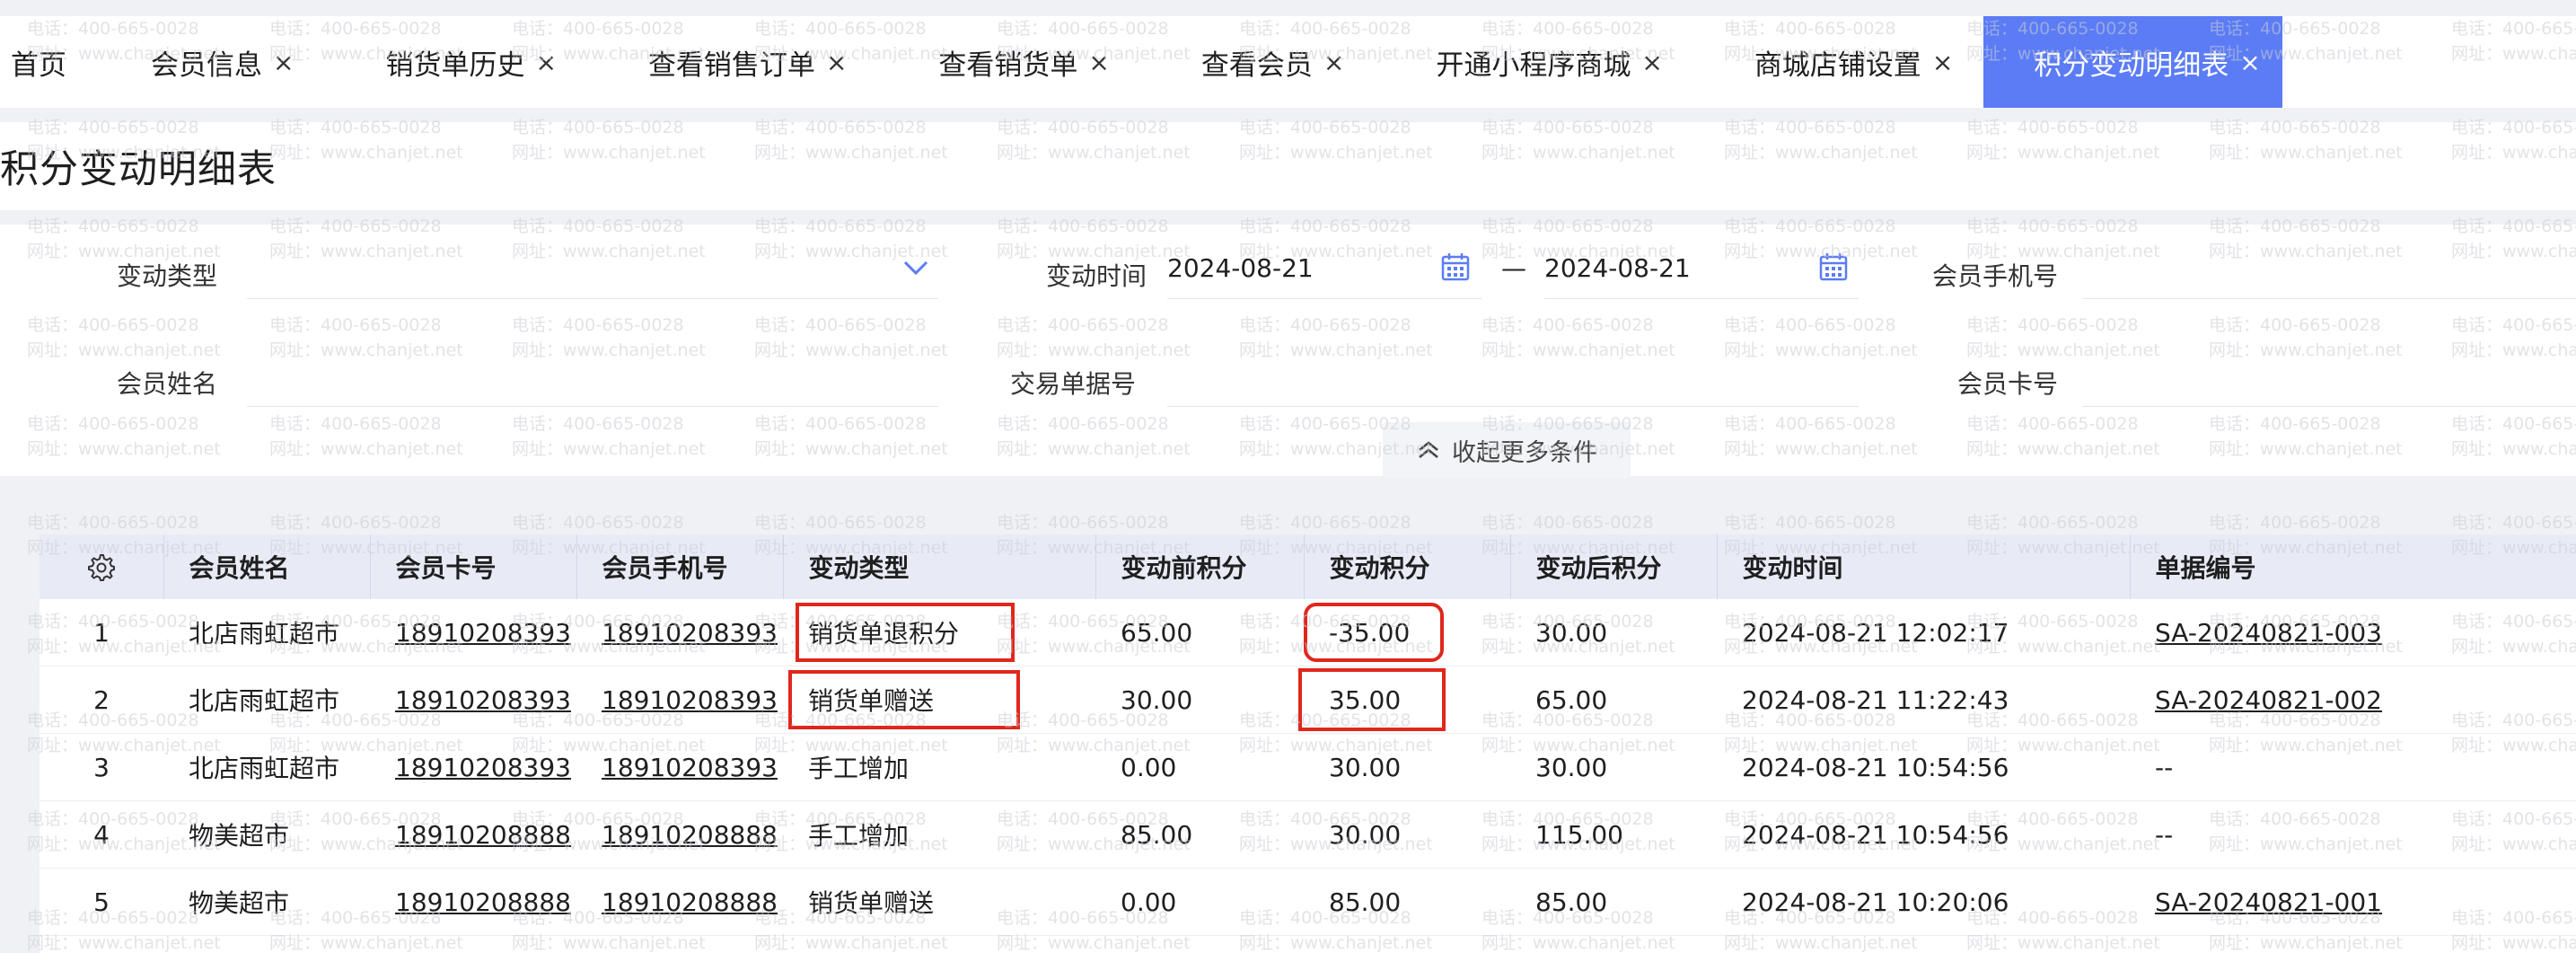 Image resolution: width=2576 pixels, height=953 pixels. Describe the element at coordinates (101, 767) in the screenshot. I see `row-index: 3` at that location.